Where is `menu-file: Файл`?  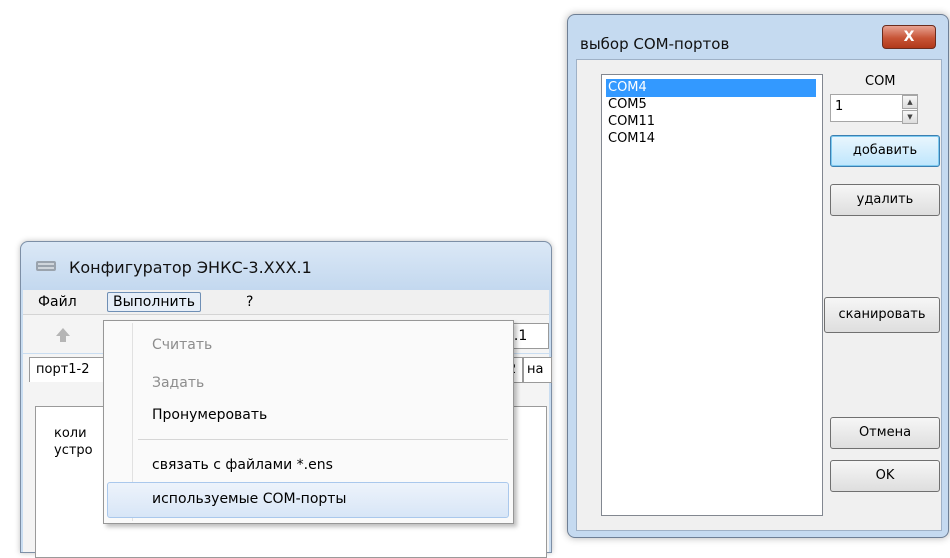
menu-file: Файл is located at coordinates (57, 302).